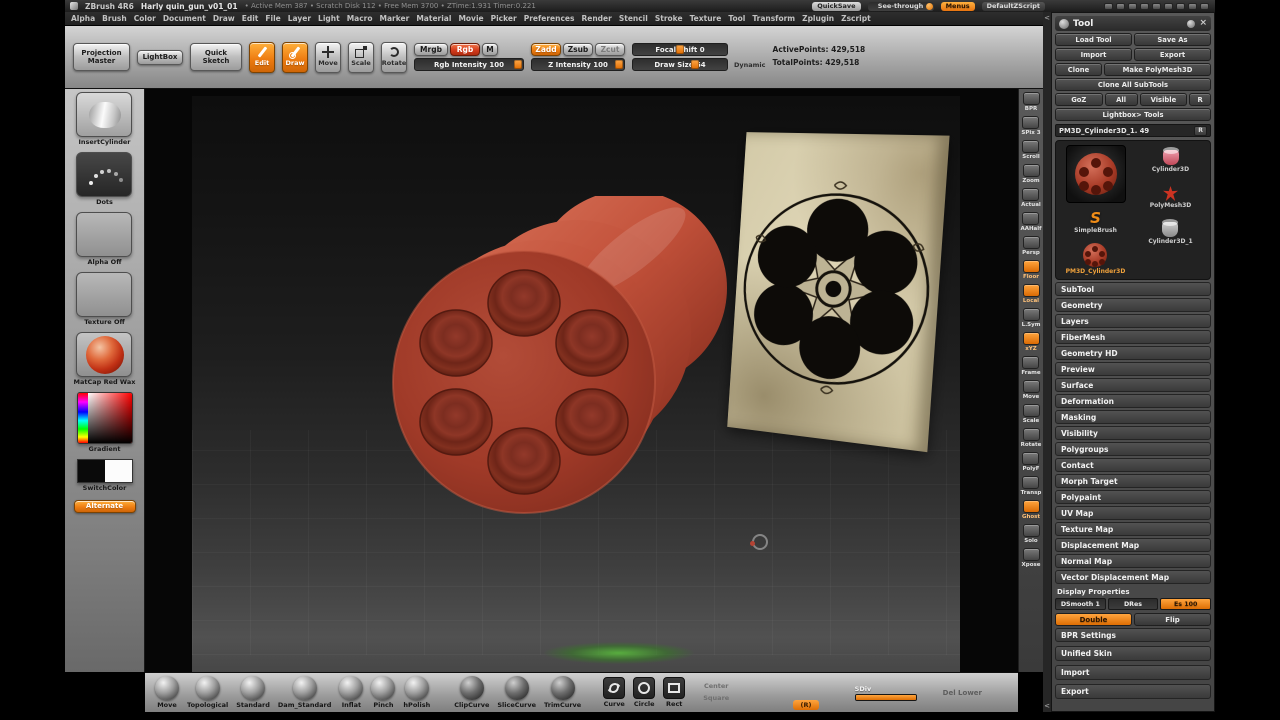  Describe the element at coordinates (1031, 390) in the screenshot. I see `move-gizmo-button: Move` at that location.